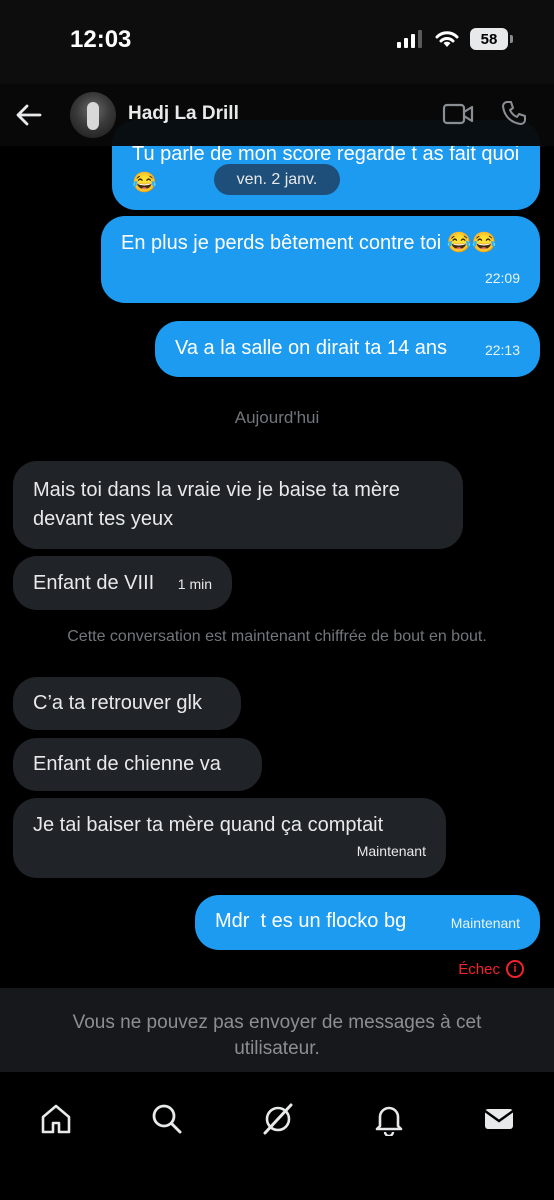 The width and height of the screenshot is (554, 1200). Describe the element at coordinates (479, 969) in the screenshot. I see `failed-label: Échec` at that location.